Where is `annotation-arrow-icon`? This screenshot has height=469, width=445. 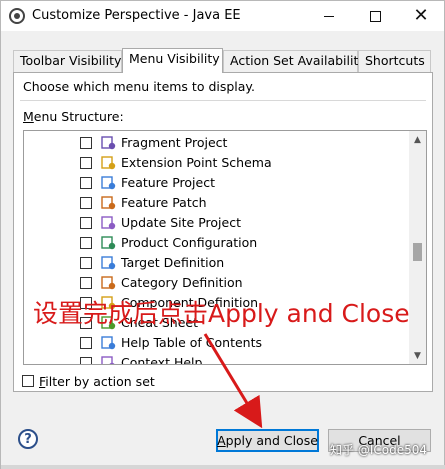
annotation-arrow-icon is located at coordinates (233, 381).